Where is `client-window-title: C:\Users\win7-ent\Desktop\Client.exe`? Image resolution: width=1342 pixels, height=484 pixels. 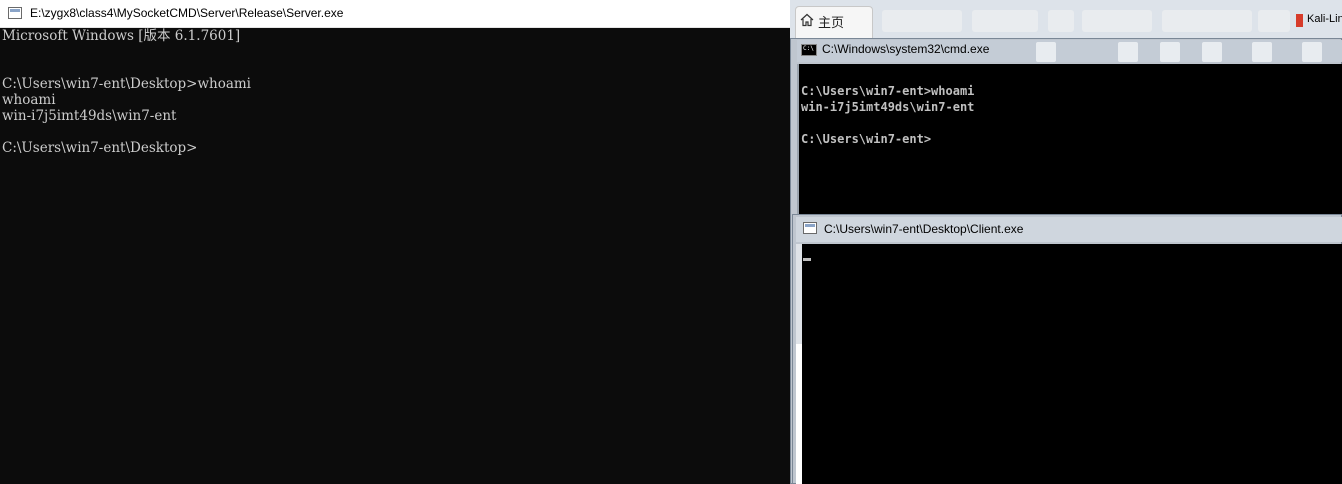 client-window-title: C:\Users\win7-ent\Desktop\Client.exe is located at coordinates (924, 229).